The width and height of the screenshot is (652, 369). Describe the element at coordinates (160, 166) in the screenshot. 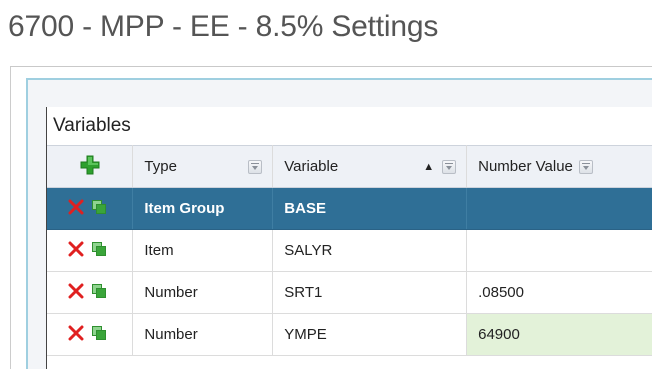

I see `column-header-type-label: Type` at that location.